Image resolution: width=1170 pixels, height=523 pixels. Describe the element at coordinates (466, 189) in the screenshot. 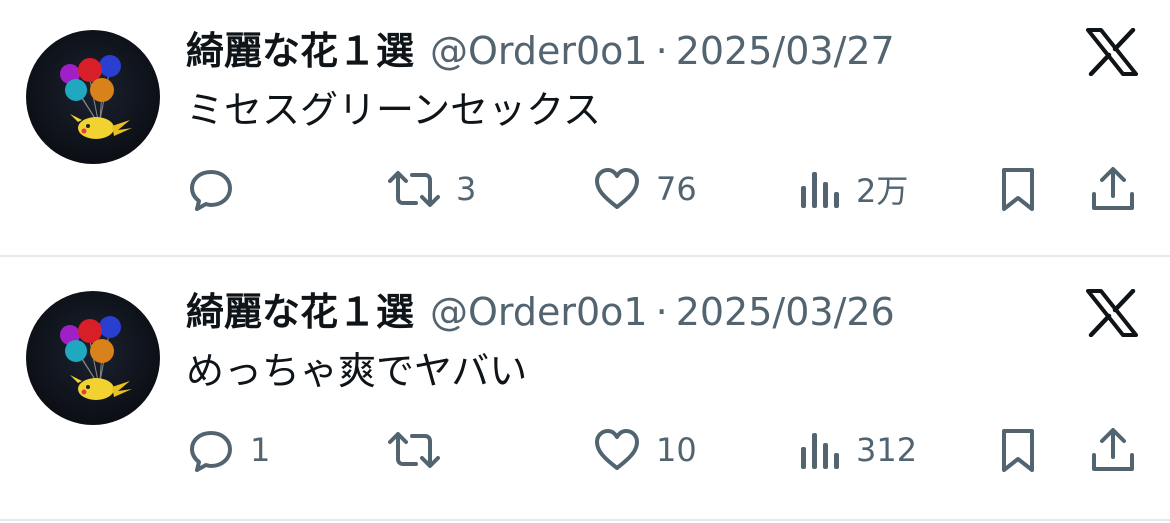

I see `retweet-count: 3` at that location.